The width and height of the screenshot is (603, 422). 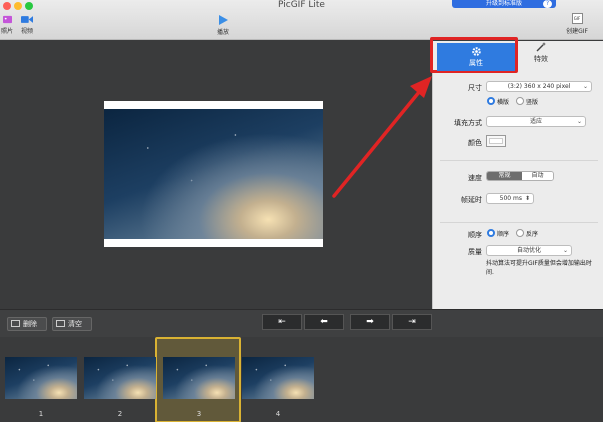 I want to click on play-icon, so click(x=223, y=20).